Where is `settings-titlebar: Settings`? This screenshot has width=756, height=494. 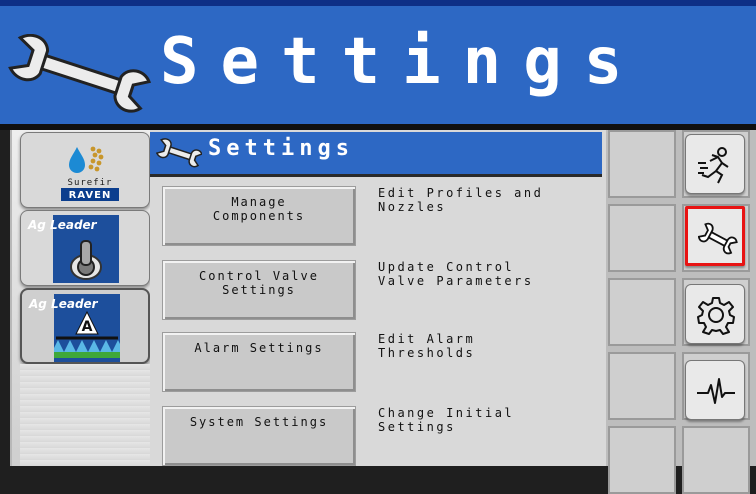
settings-titlebar: Settings is located at coordinates (376, 154).